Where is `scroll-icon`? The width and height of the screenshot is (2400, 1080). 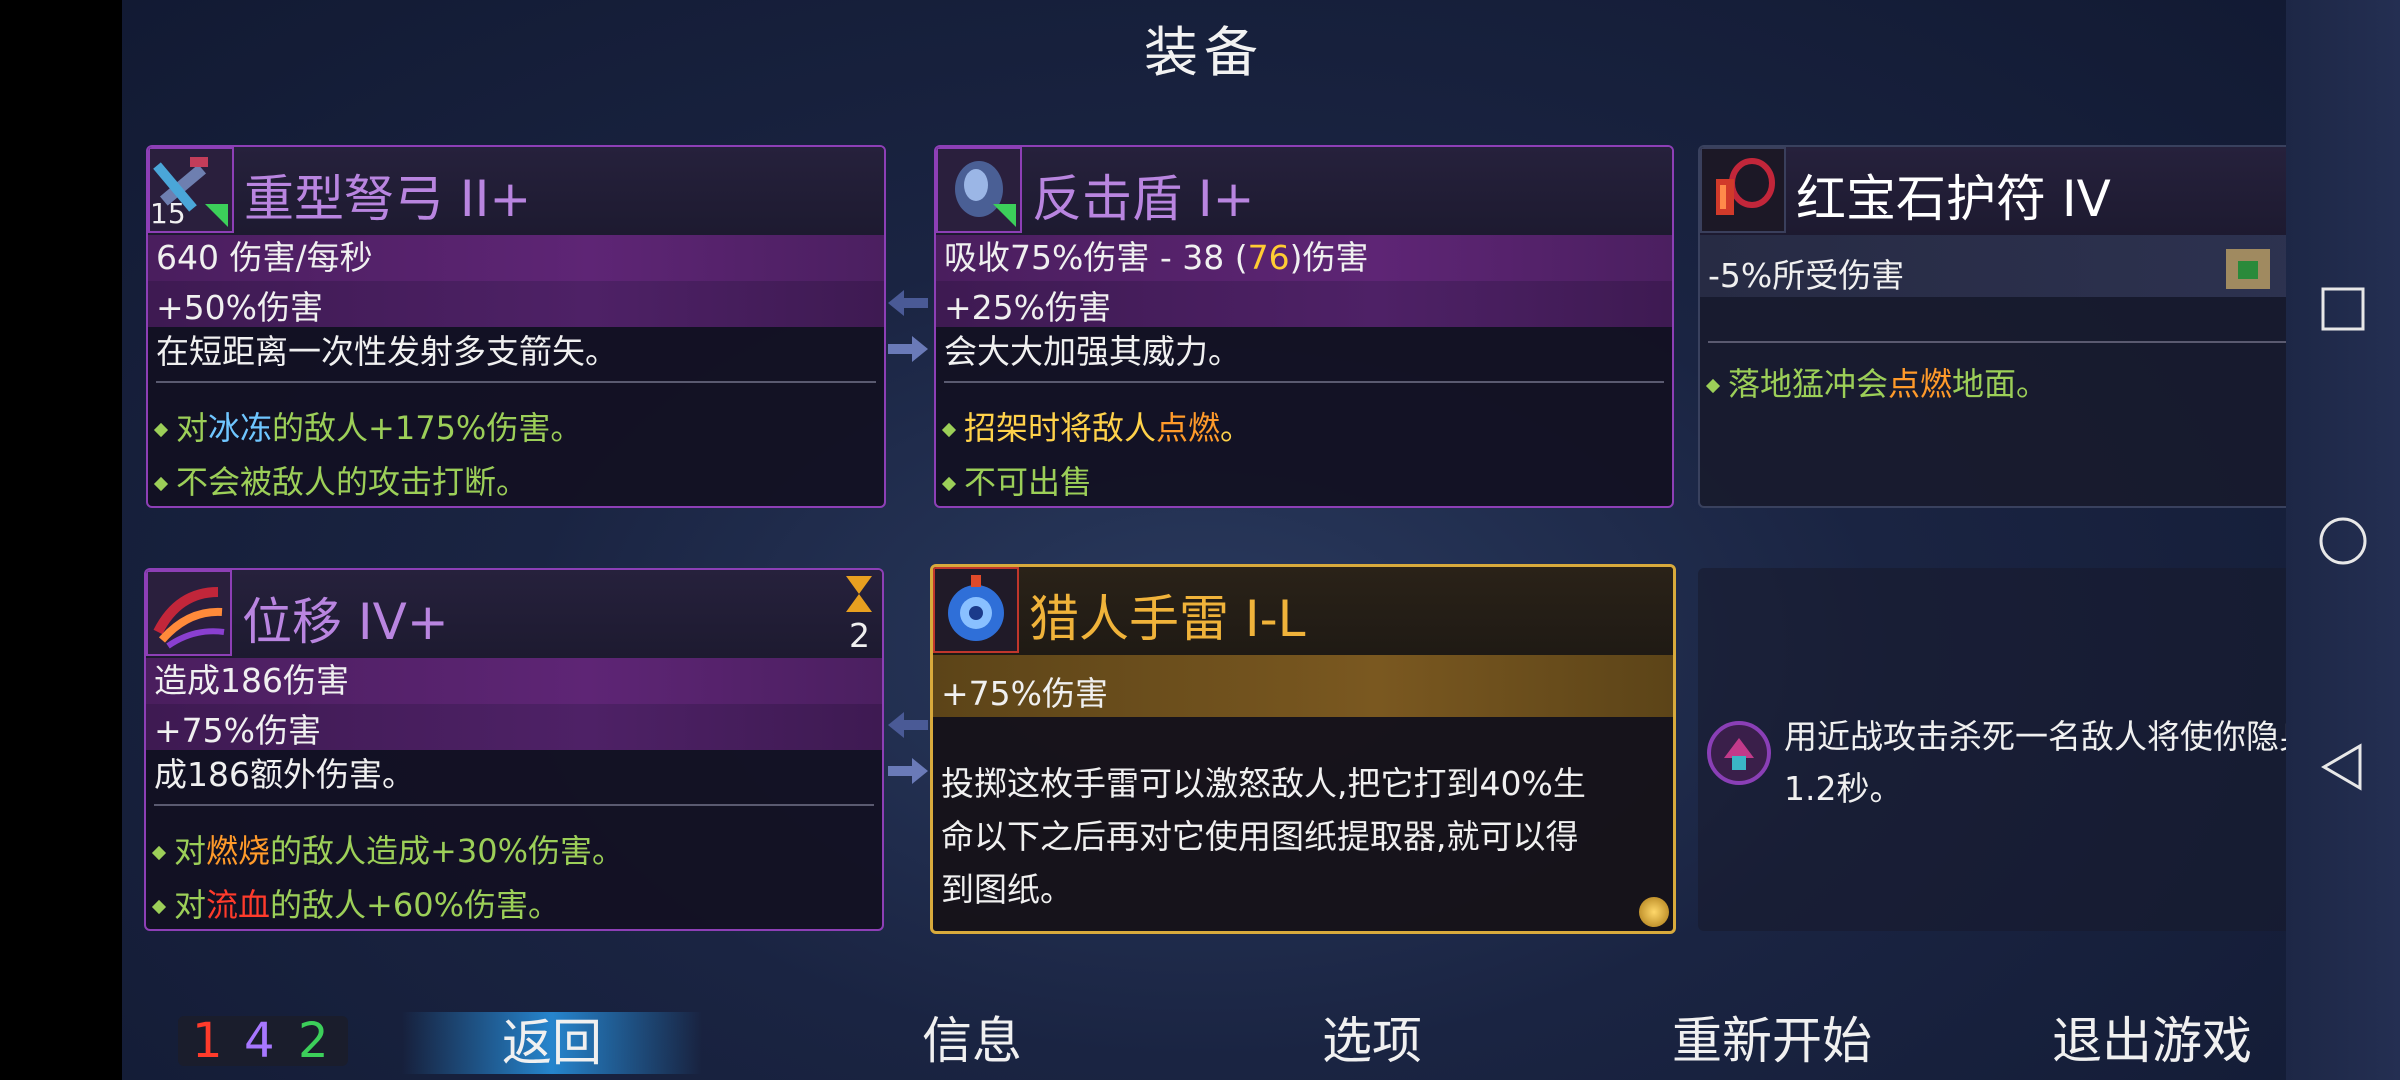 scroll-icon is located at coordinates (2248, 269).